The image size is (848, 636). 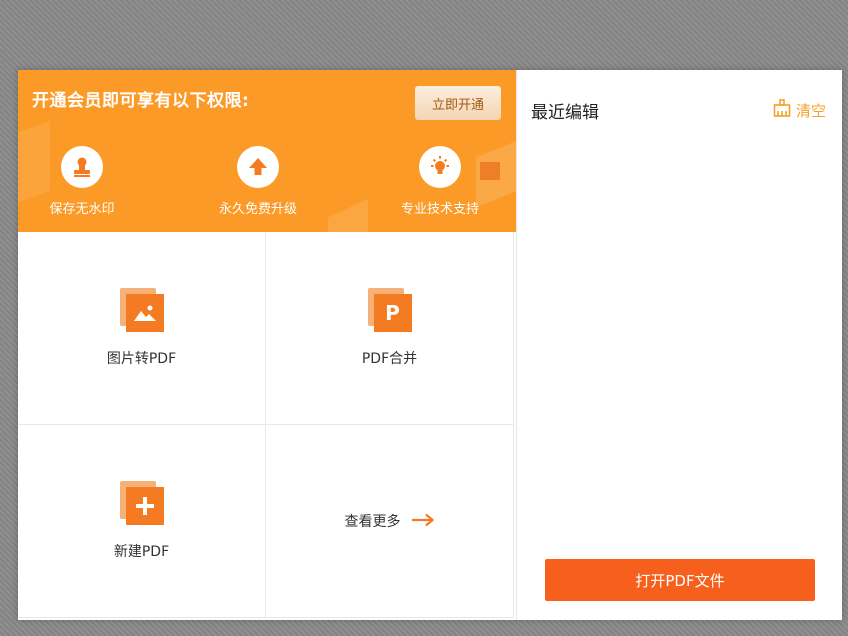 I want to click on clear-label: 清空, so click(x=810, y=110).